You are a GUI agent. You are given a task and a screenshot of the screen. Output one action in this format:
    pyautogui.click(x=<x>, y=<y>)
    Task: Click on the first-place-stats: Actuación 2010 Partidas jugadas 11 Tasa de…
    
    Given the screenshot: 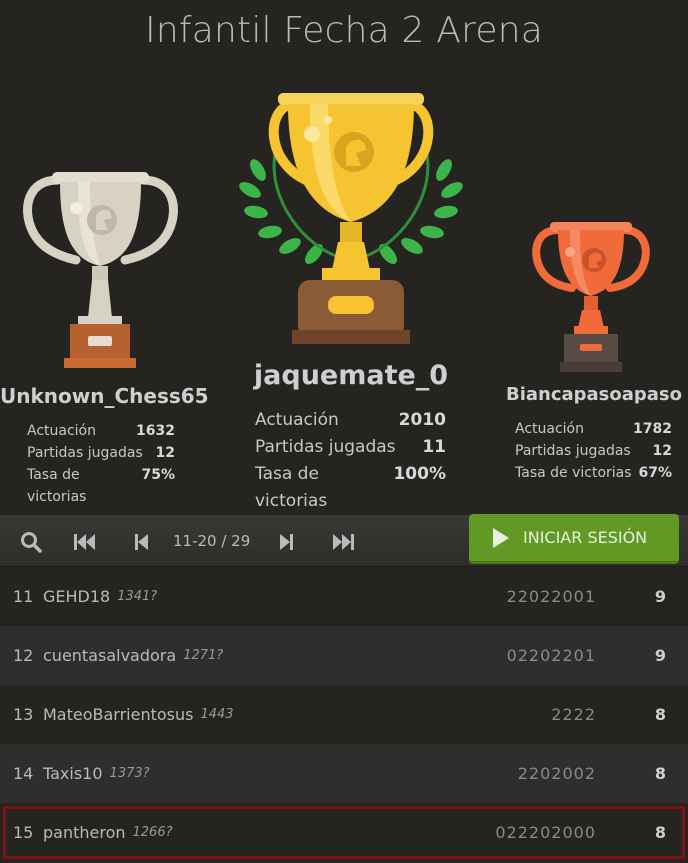 What is the action you would take?
    pyautogui.click(x=350, y=461)
    